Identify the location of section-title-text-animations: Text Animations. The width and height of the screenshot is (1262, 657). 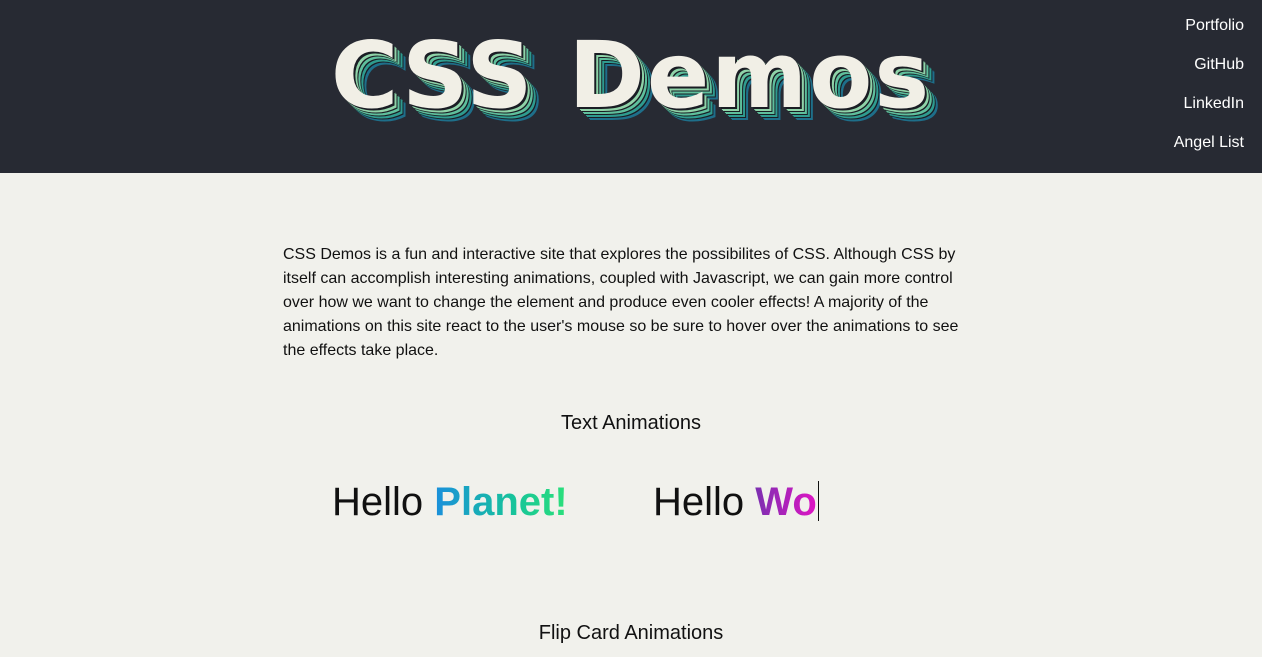
(631, 423).